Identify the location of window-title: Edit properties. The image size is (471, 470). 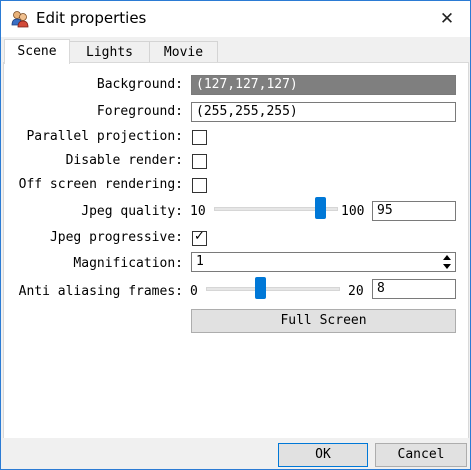
(91, 18).